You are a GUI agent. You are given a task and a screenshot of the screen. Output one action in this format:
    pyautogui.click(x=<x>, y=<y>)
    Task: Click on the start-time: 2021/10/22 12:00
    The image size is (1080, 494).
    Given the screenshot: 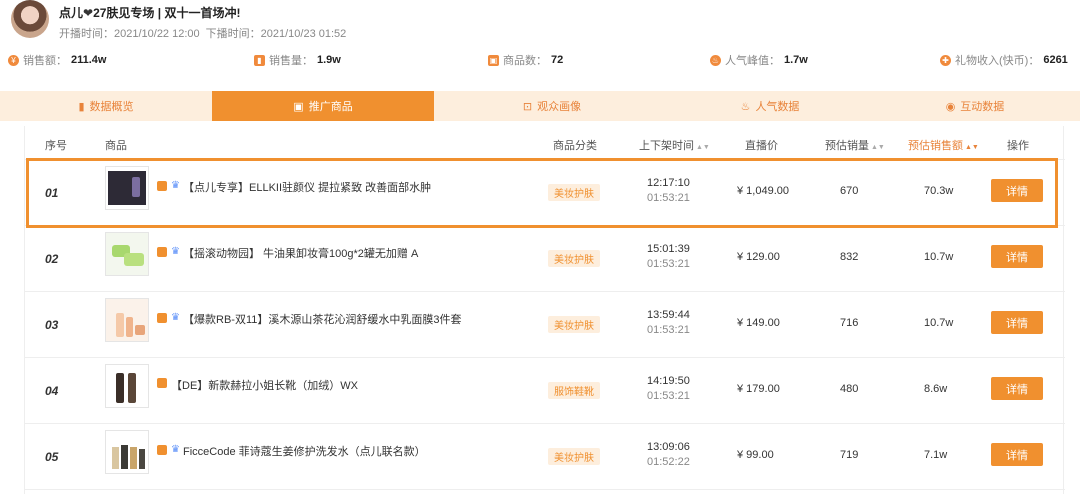 What is the action you would take?
    pyautogui.click(x=157, y=34)
    